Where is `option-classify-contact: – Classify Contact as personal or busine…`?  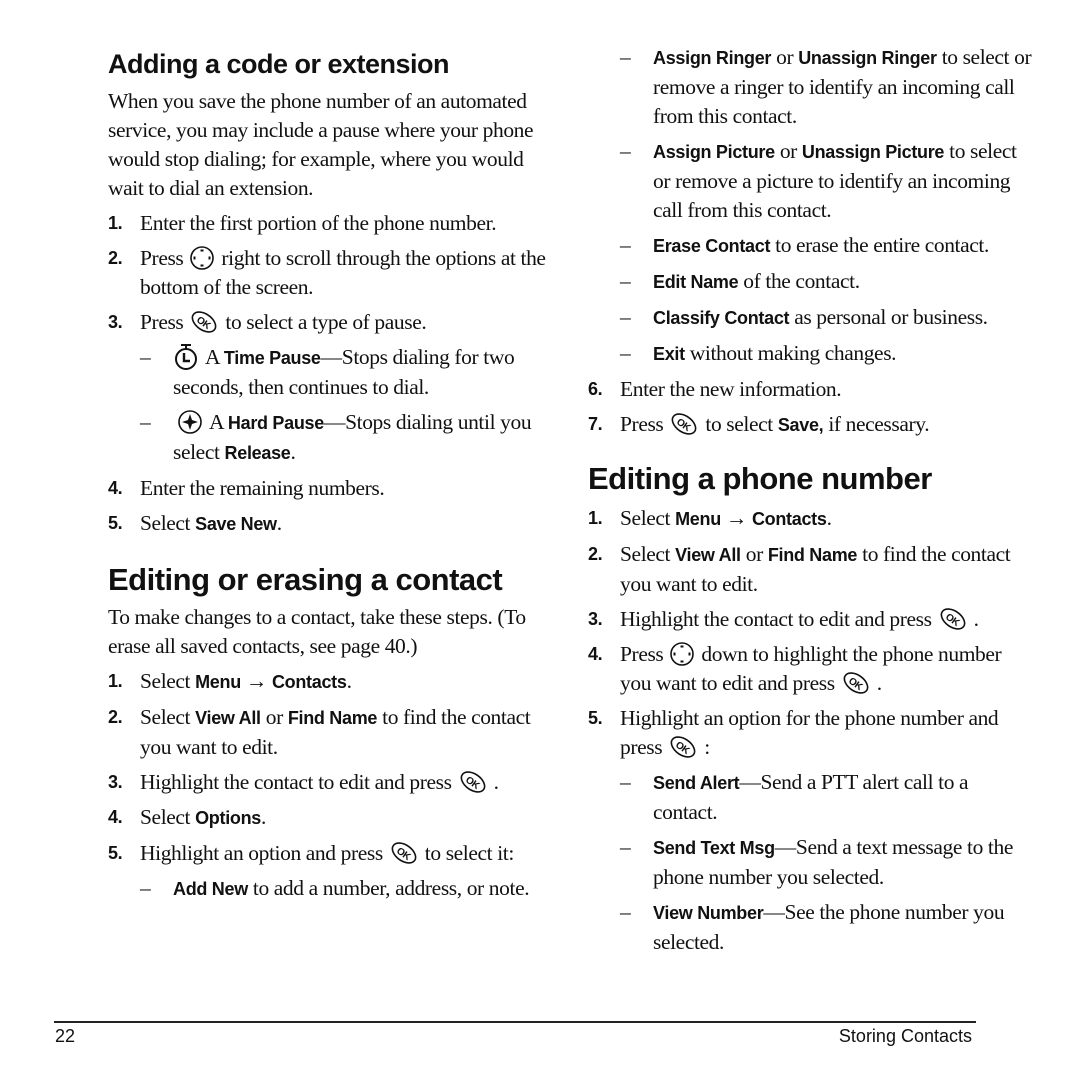
option-classify-contact: – Classify Contact as personal or busine… is located at coordinates (804, 317).